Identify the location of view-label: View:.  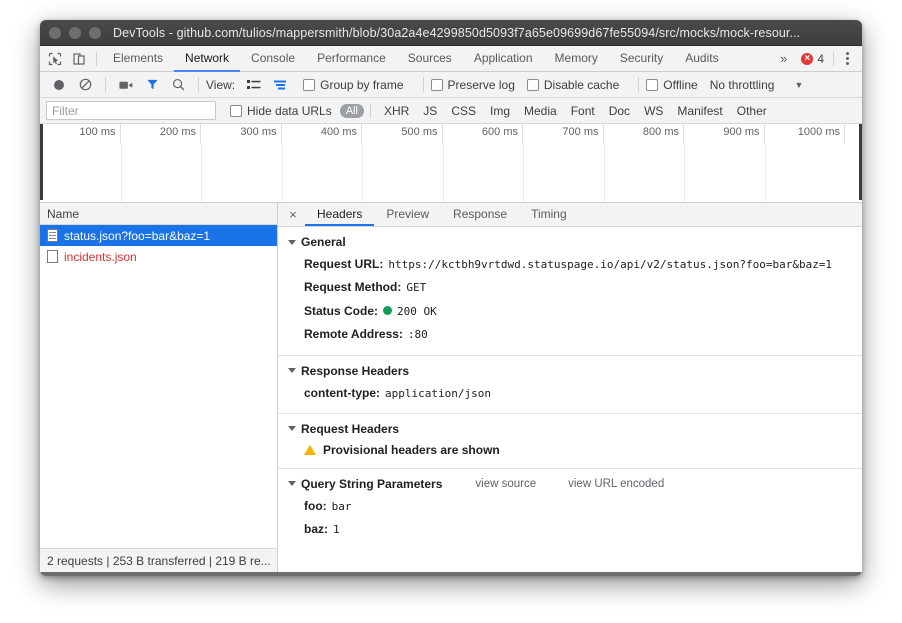
(221, 84).